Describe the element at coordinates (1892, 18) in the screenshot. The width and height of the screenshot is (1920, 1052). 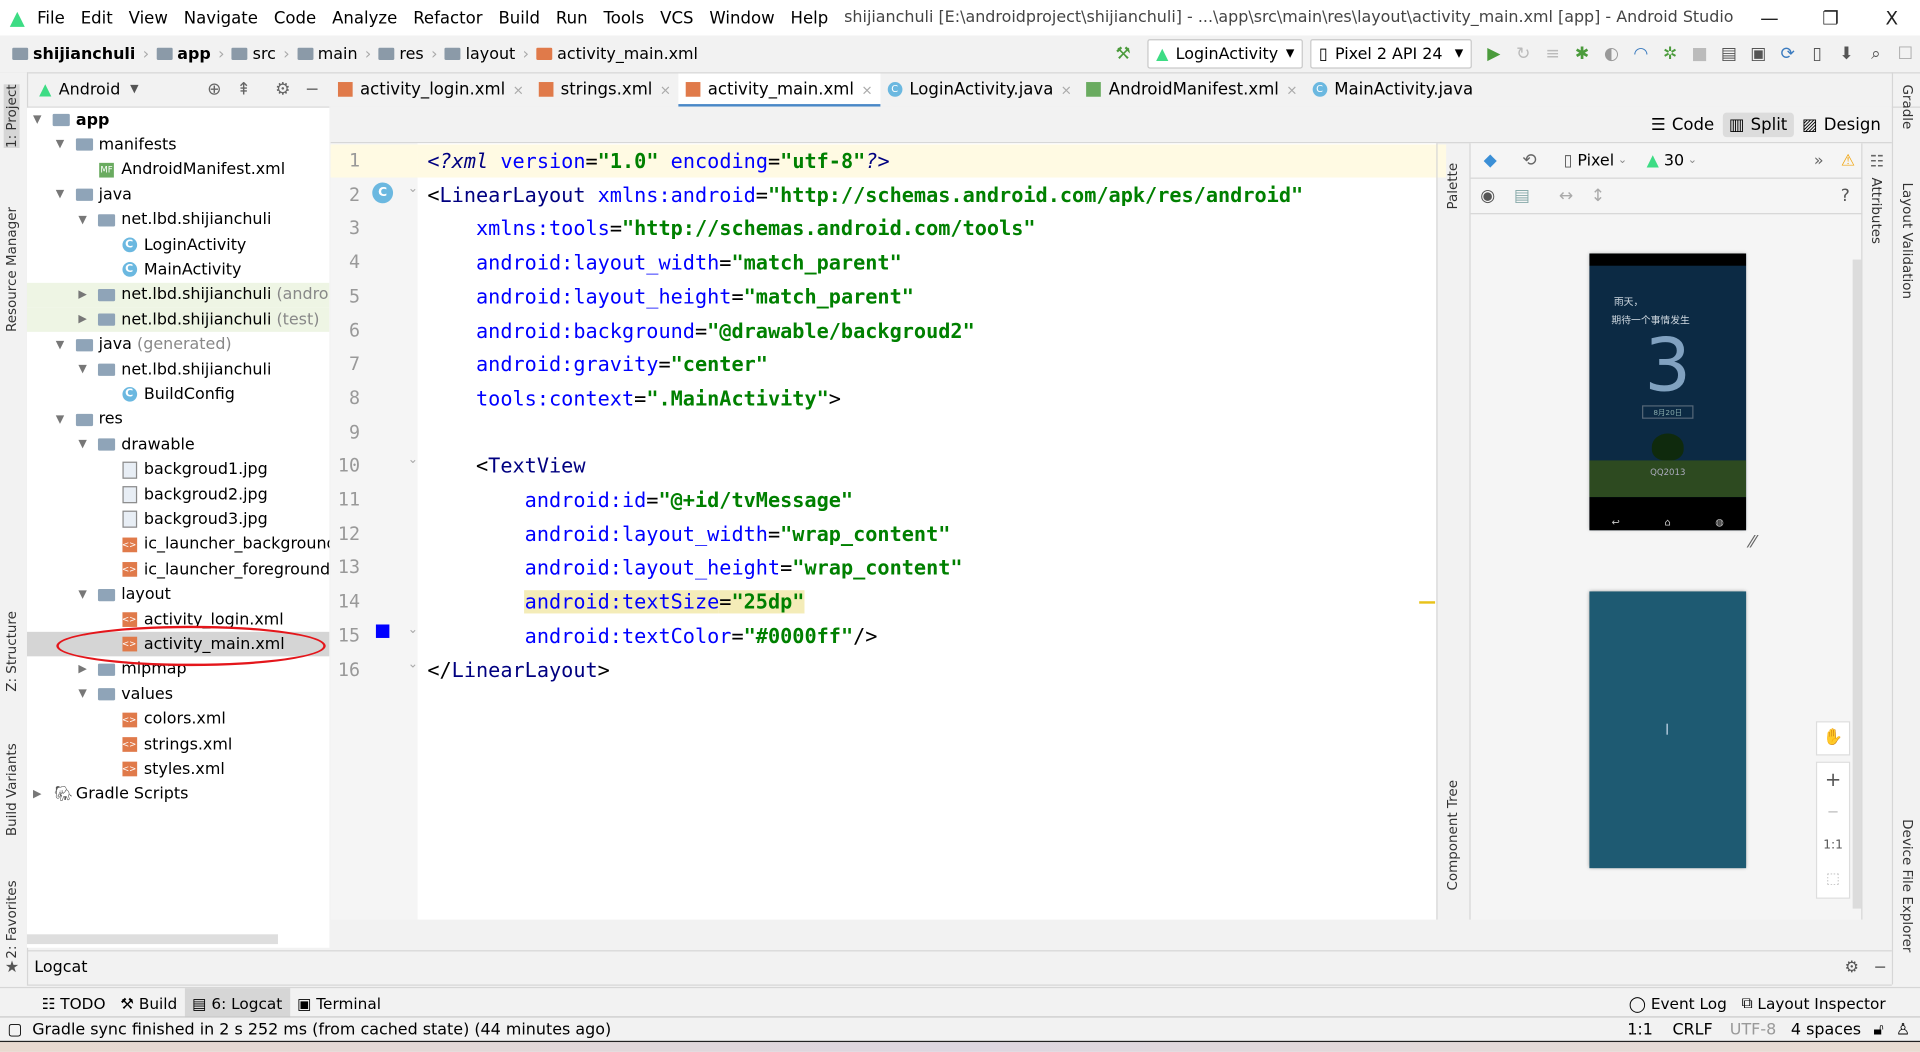
I see `close-button: X` at that location.